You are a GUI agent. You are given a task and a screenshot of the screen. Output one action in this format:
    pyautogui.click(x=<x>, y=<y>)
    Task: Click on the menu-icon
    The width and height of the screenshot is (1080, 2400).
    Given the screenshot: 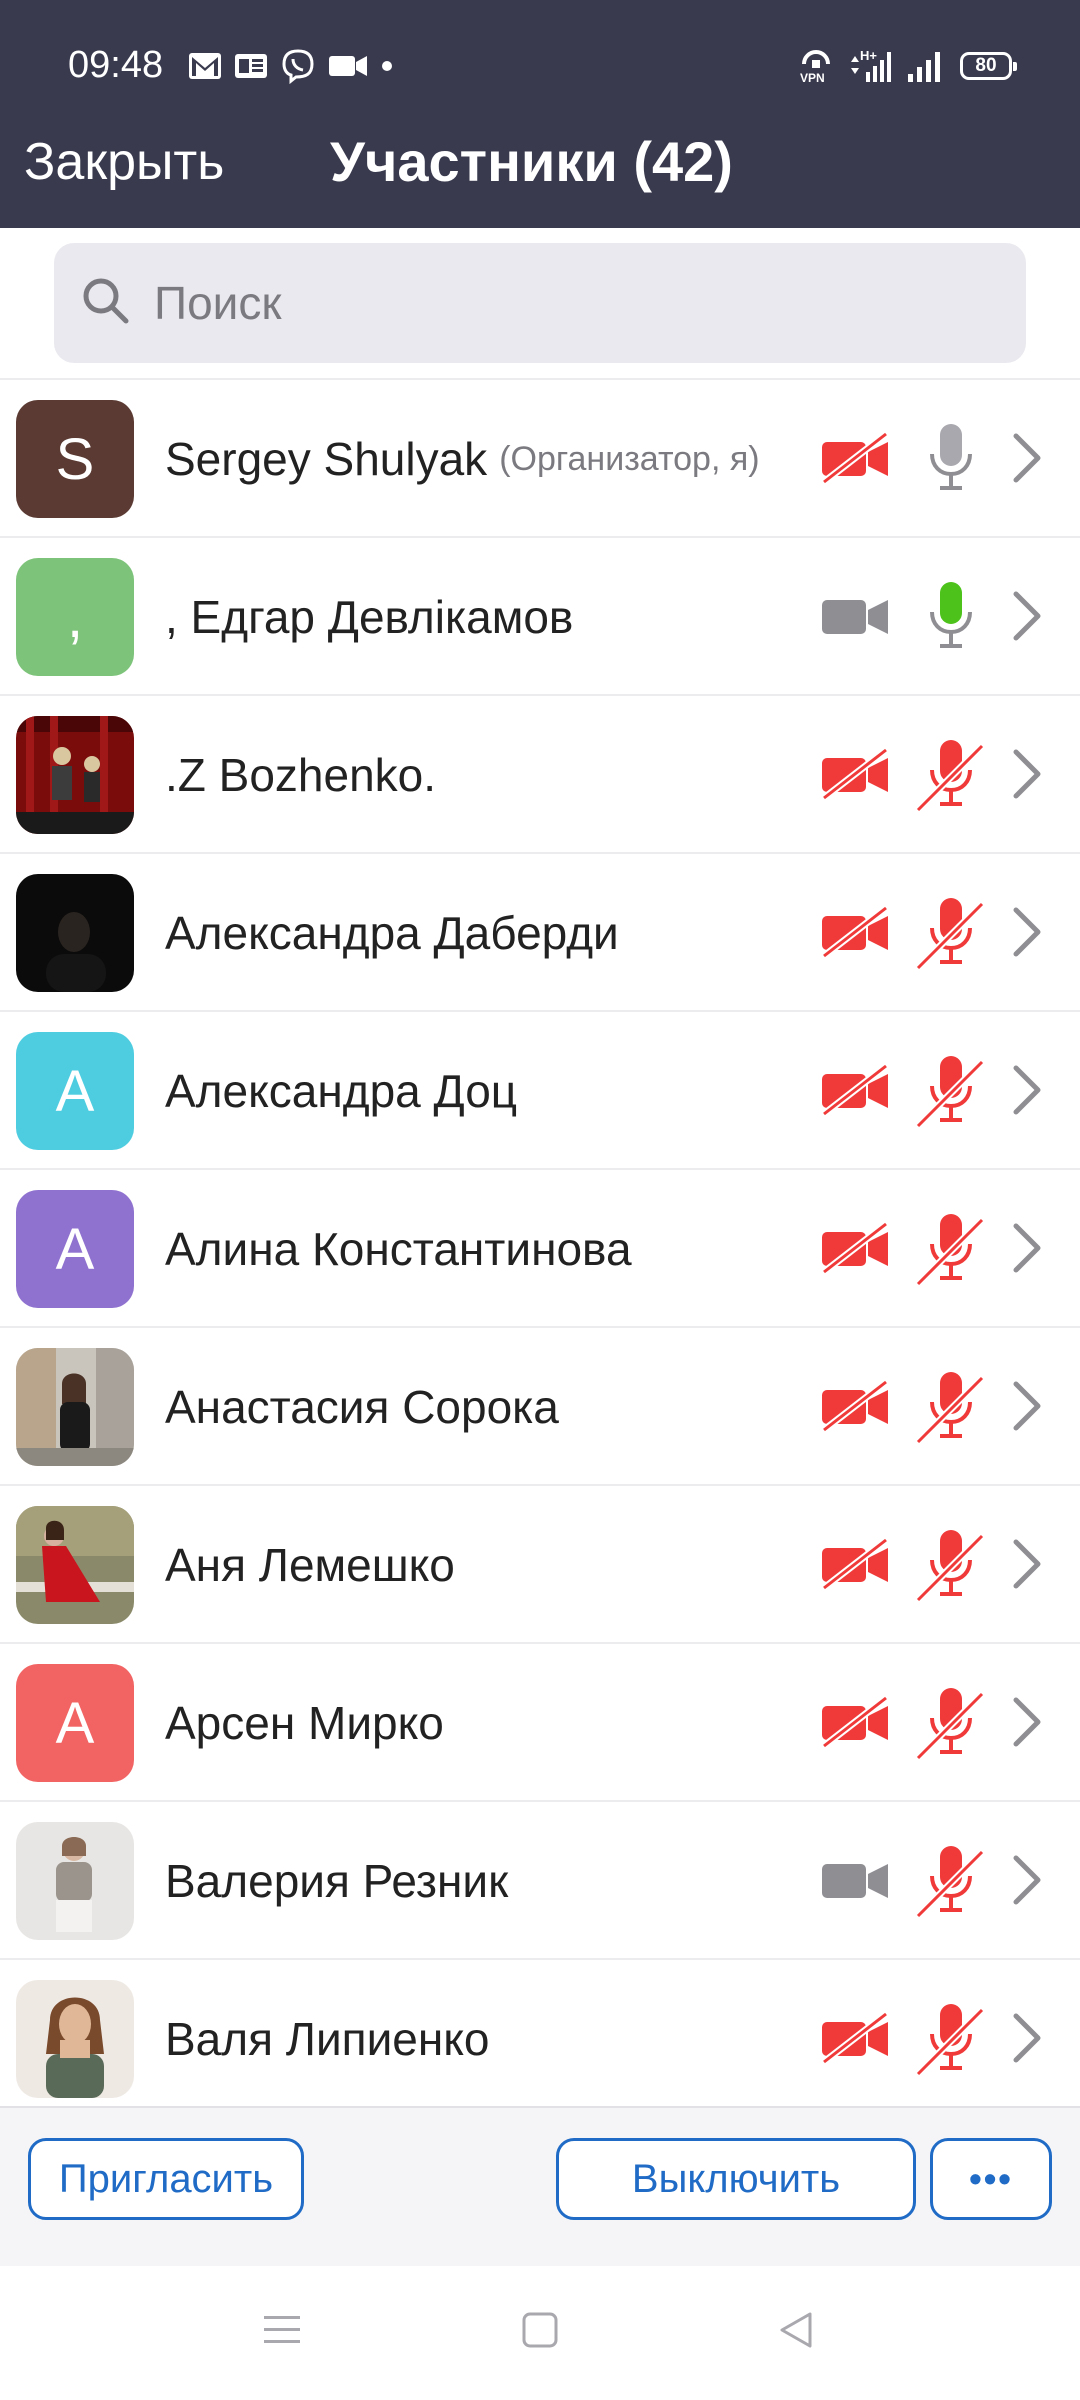 What is the action you would take?
    pyautogui.click(x=282, y=2330)
    